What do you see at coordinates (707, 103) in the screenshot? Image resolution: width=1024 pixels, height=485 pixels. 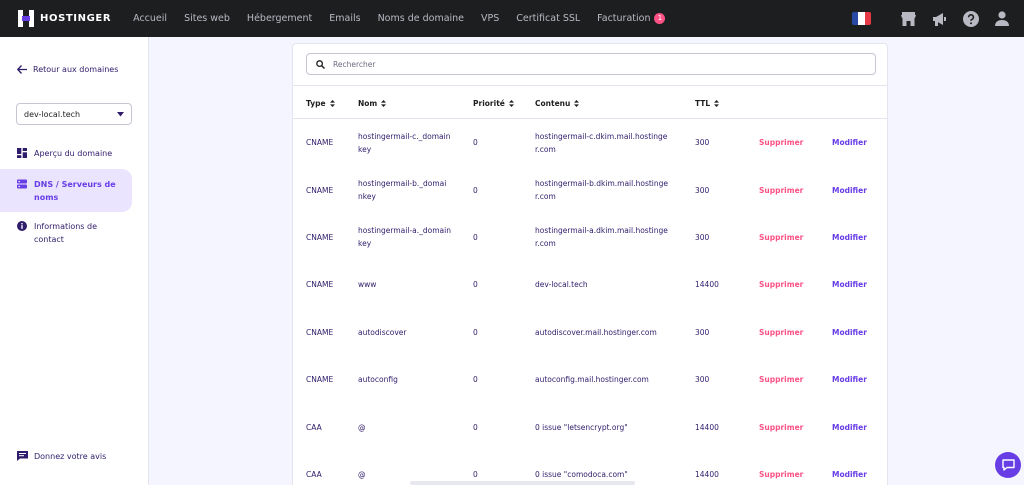 I see `column-header-ttl: TTL` at bounding box center [707, 103].